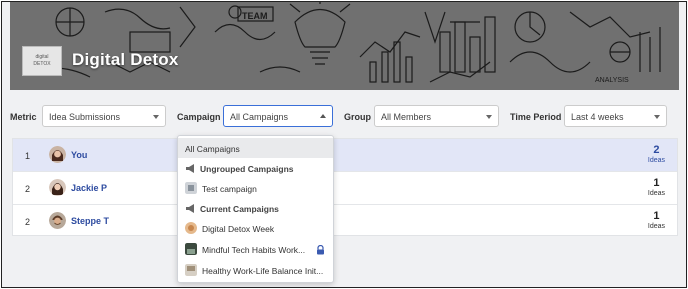 This screenshot has width=688, height=289. What do you see at coordinates (42, 57) in the screenshot?
I see `logo-line: digital` at bounding box center [42, 57].